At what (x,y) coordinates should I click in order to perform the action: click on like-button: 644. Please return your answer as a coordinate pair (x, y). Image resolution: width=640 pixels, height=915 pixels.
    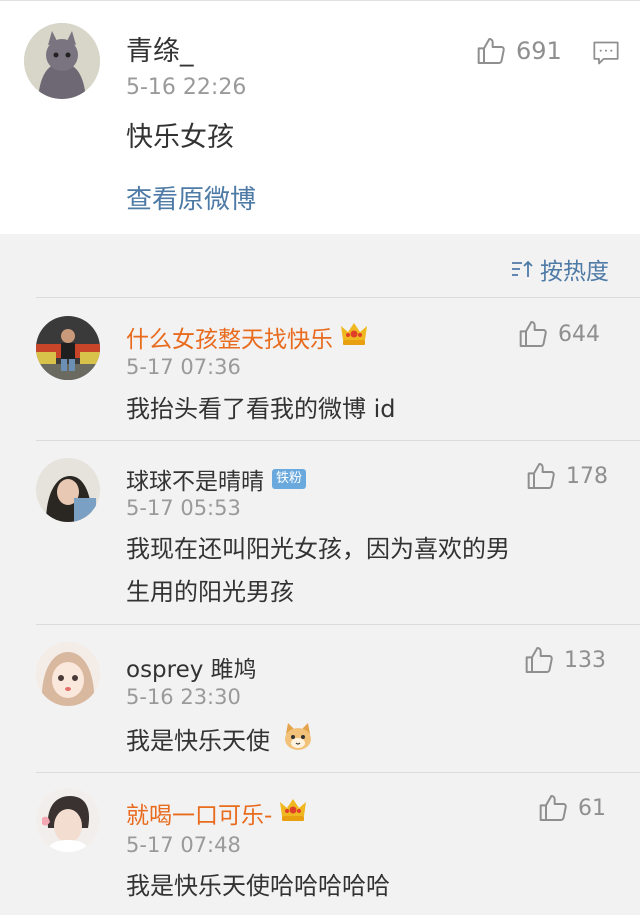
    Looking at the image, I should click on (559, 334).